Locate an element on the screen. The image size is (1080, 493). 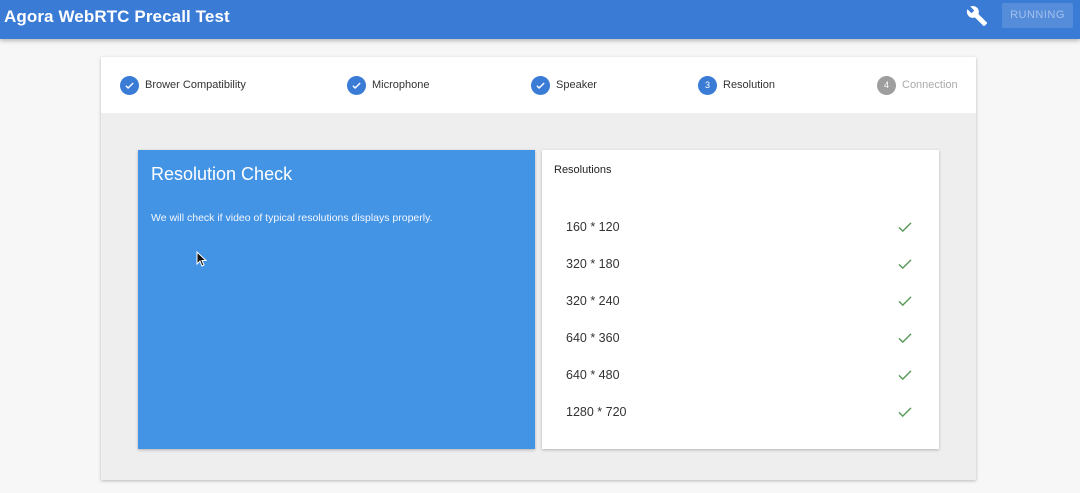
step-number: 4 is located at coordinates (886, 85).